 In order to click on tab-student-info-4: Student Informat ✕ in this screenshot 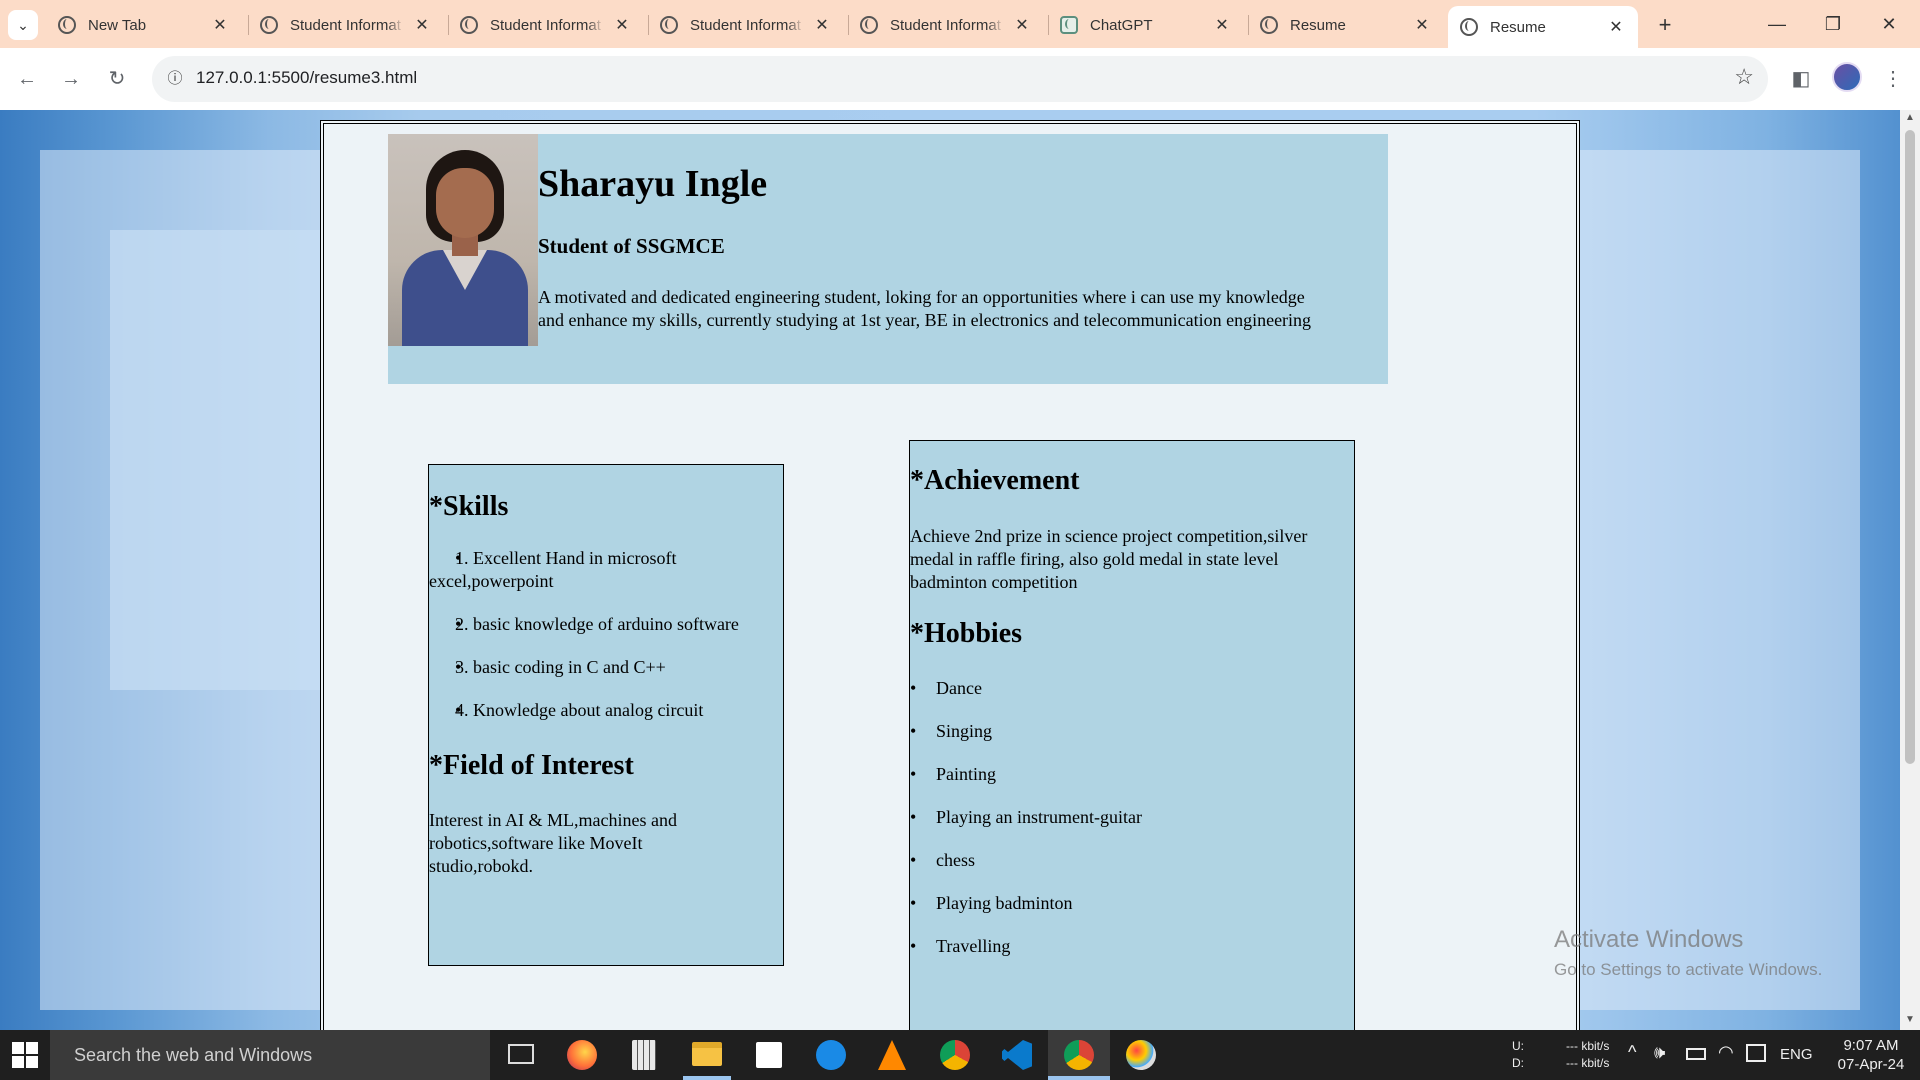, I will do `click(946, 25)`.